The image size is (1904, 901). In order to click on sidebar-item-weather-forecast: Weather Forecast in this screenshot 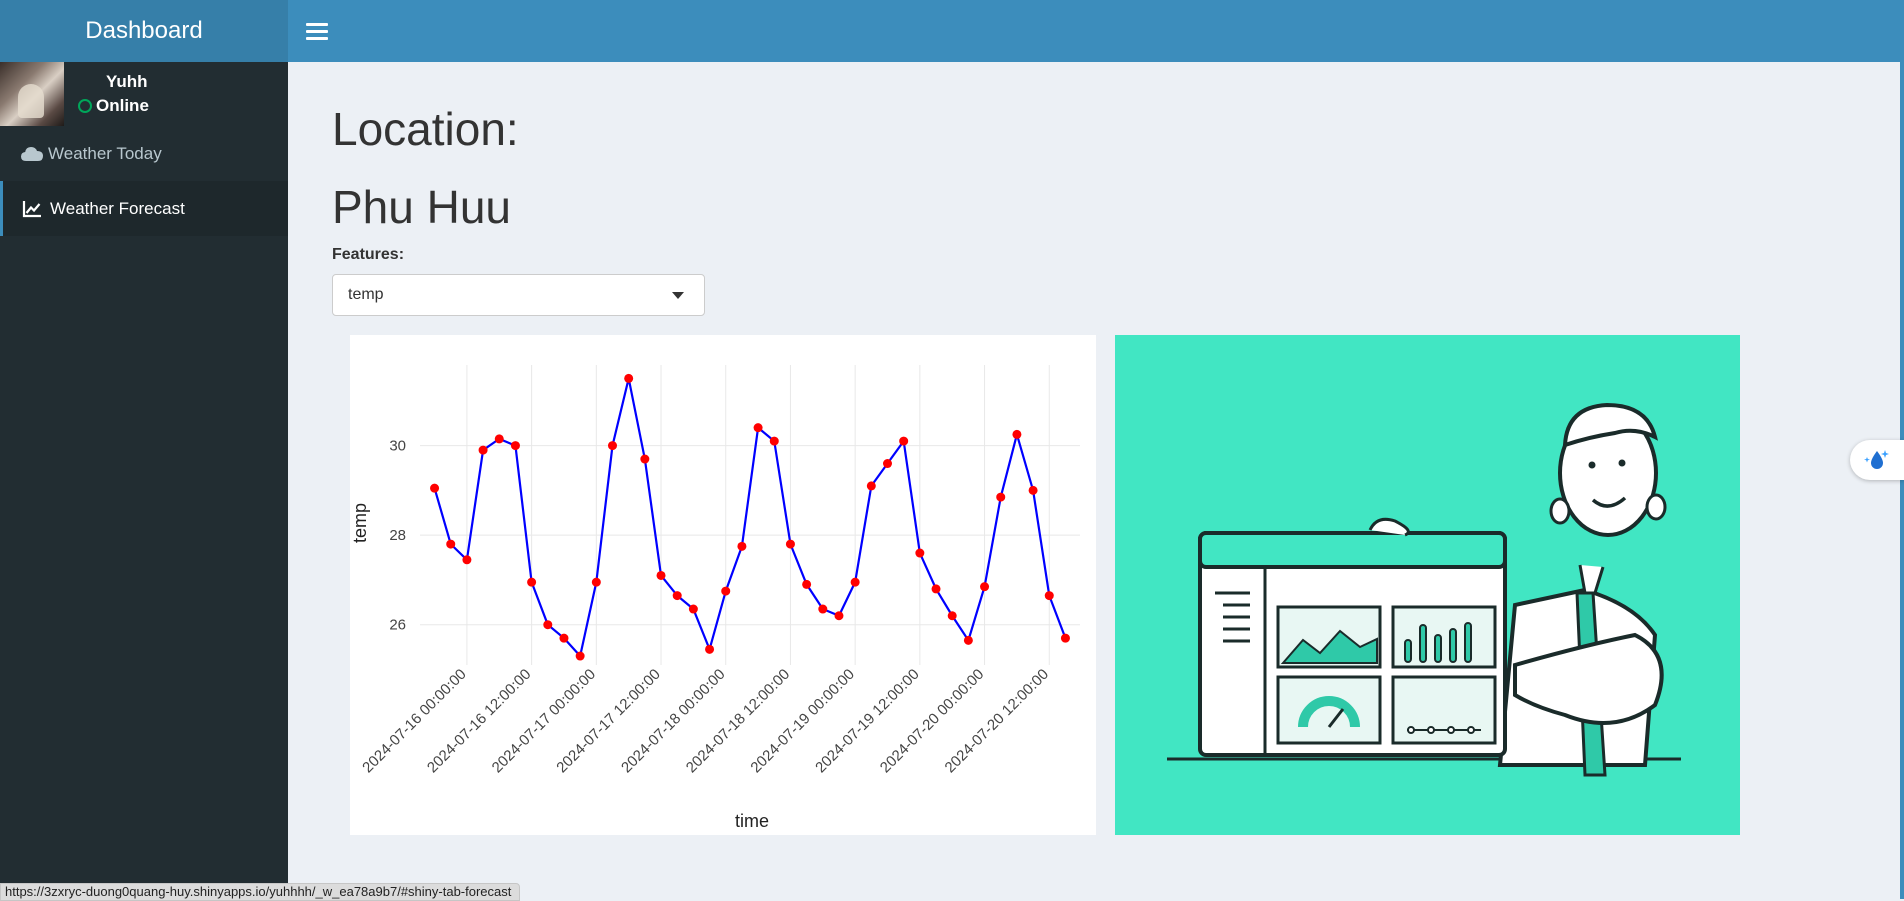, I will do `click(144, 208)`.